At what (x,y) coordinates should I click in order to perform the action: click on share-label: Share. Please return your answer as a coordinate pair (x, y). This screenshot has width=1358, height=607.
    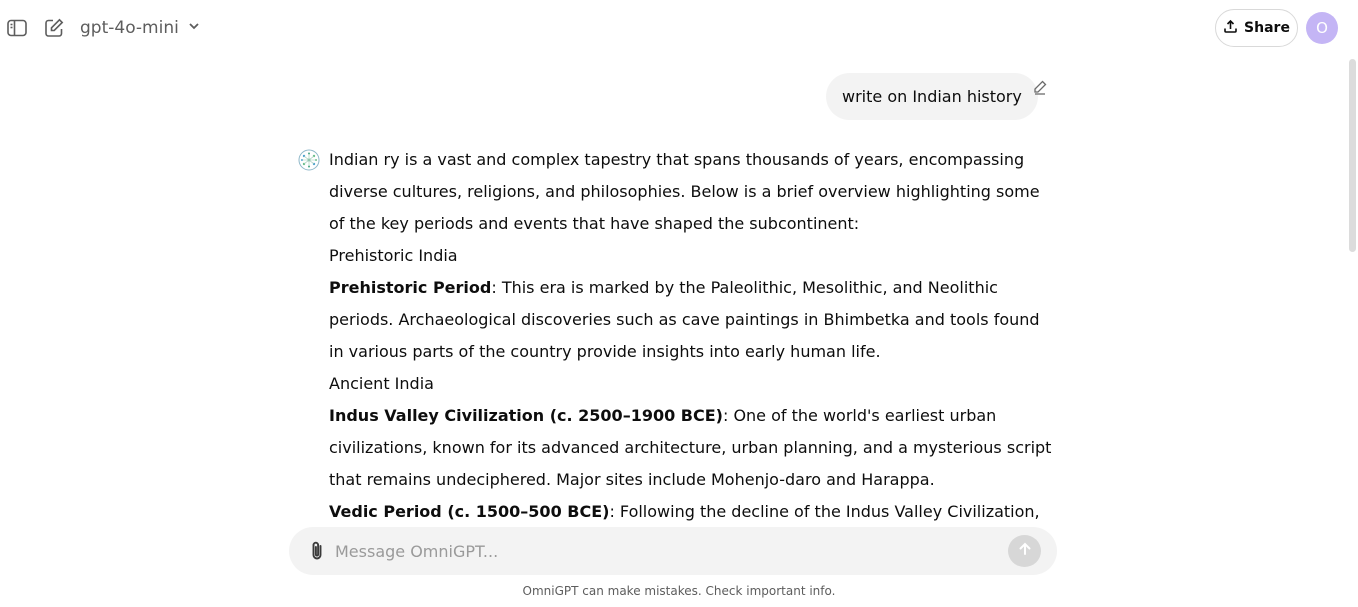
    Looking at the image, I should click on (1267, 28).